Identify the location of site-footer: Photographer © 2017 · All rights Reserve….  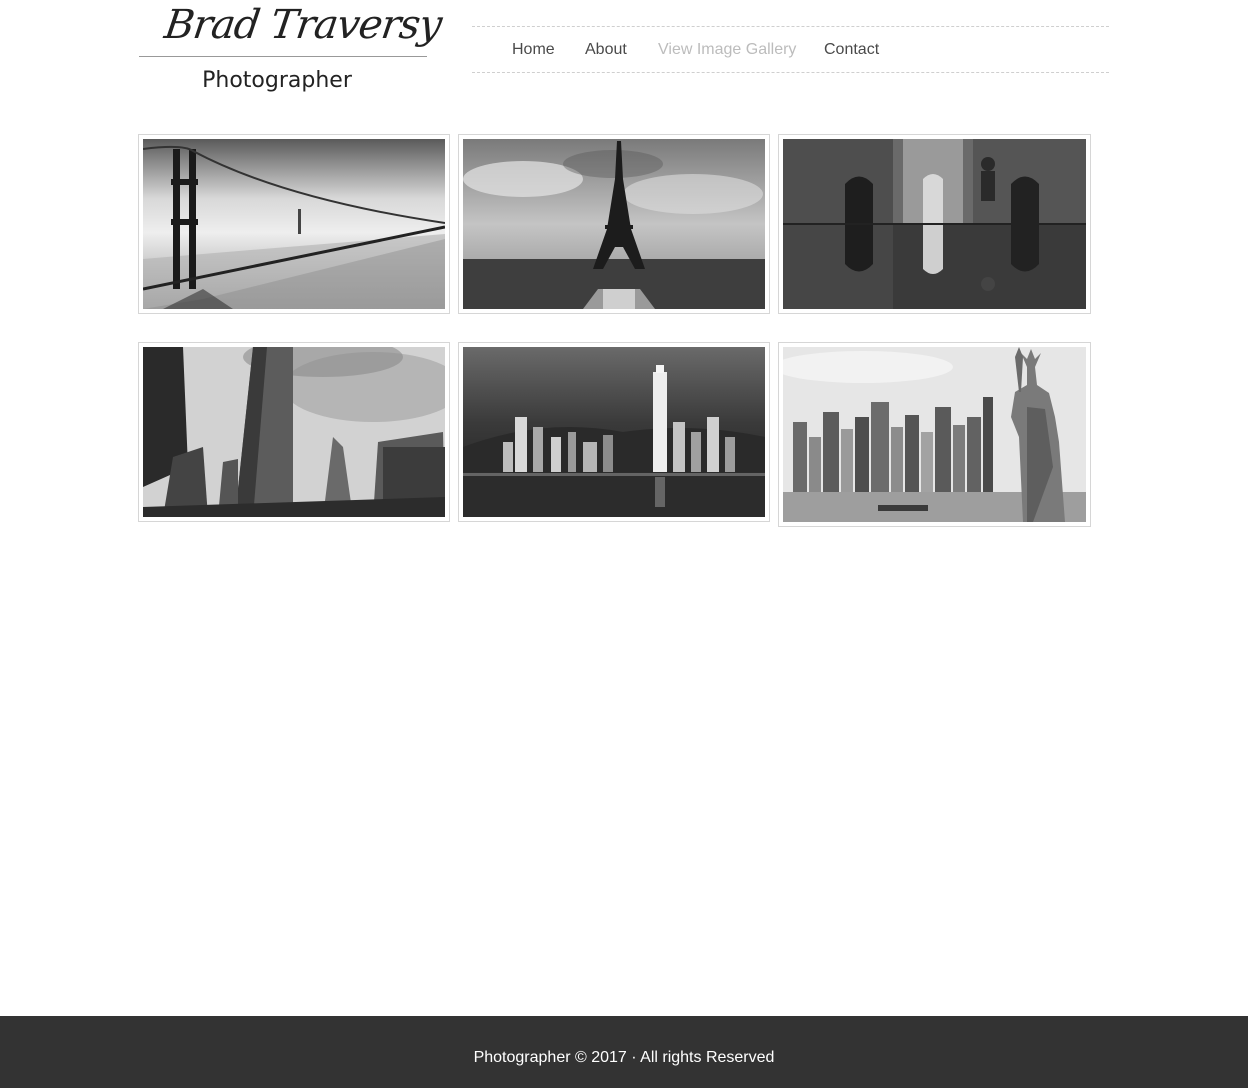
(624, 1052).